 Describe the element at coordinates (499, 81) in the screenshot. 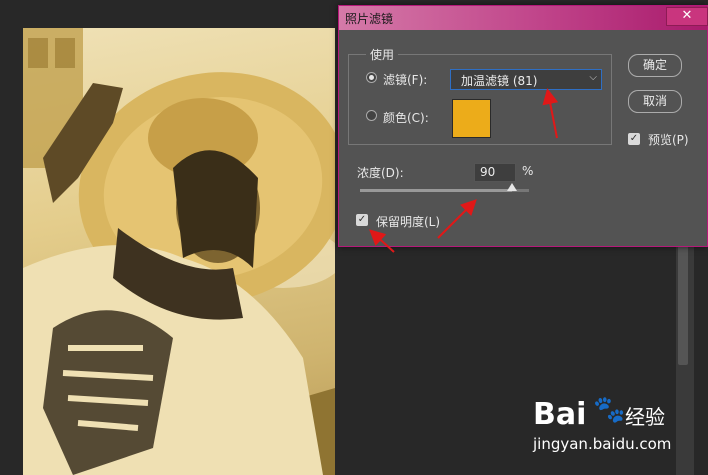

I see `filter-dropdown-value: 加温滤镜 (81)` at that location.